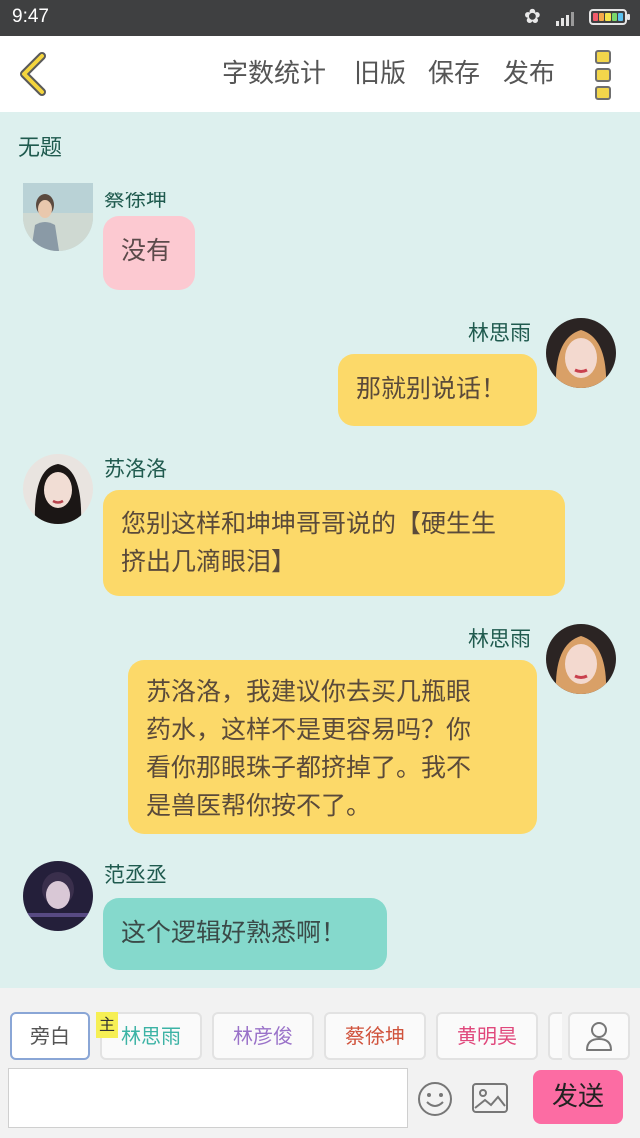 The height and width of the screenshot is (1138, 640). Describe the element at coordinates (30, 16) in the screenshot. I see `status-time: 9:47` at that location.